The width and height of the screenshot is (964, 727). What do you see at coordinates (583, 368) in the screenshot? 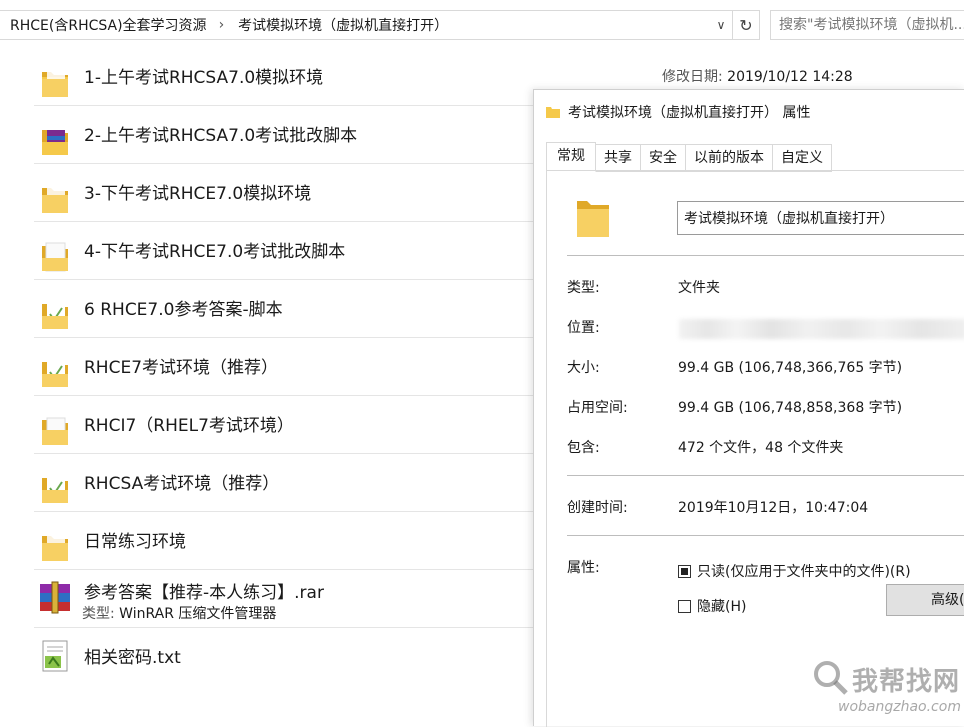
I see `size-label: 大小:` at bounding box center [583, 368].